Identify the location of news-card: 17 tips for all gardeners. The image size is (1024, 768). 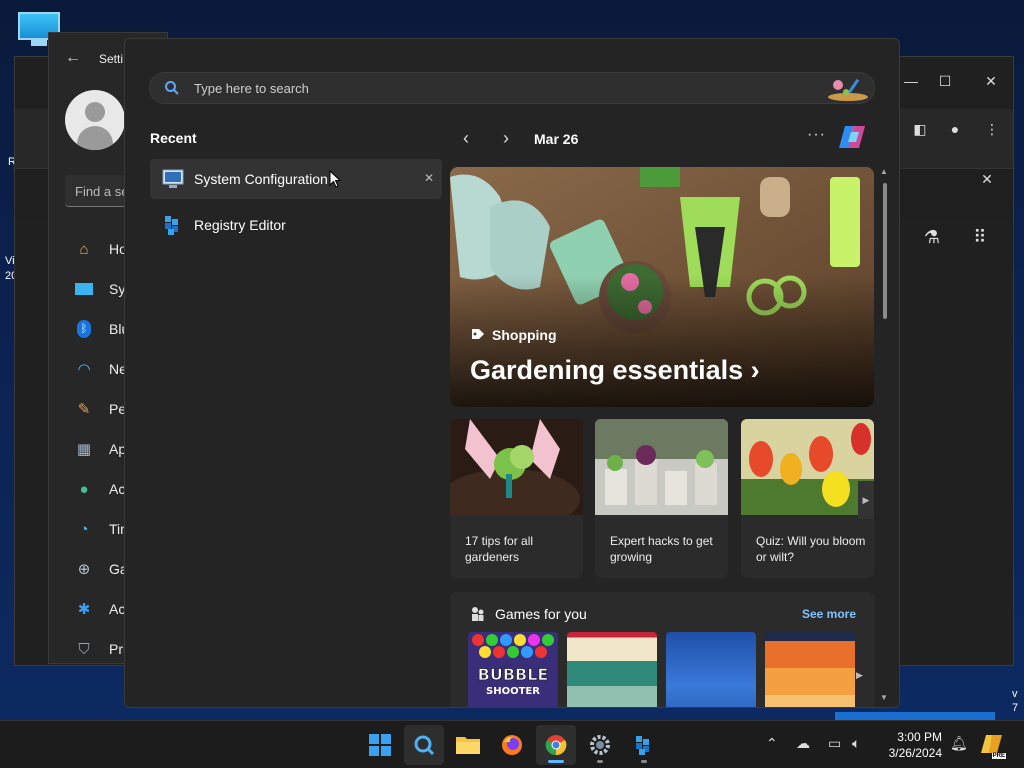
(516, 498).